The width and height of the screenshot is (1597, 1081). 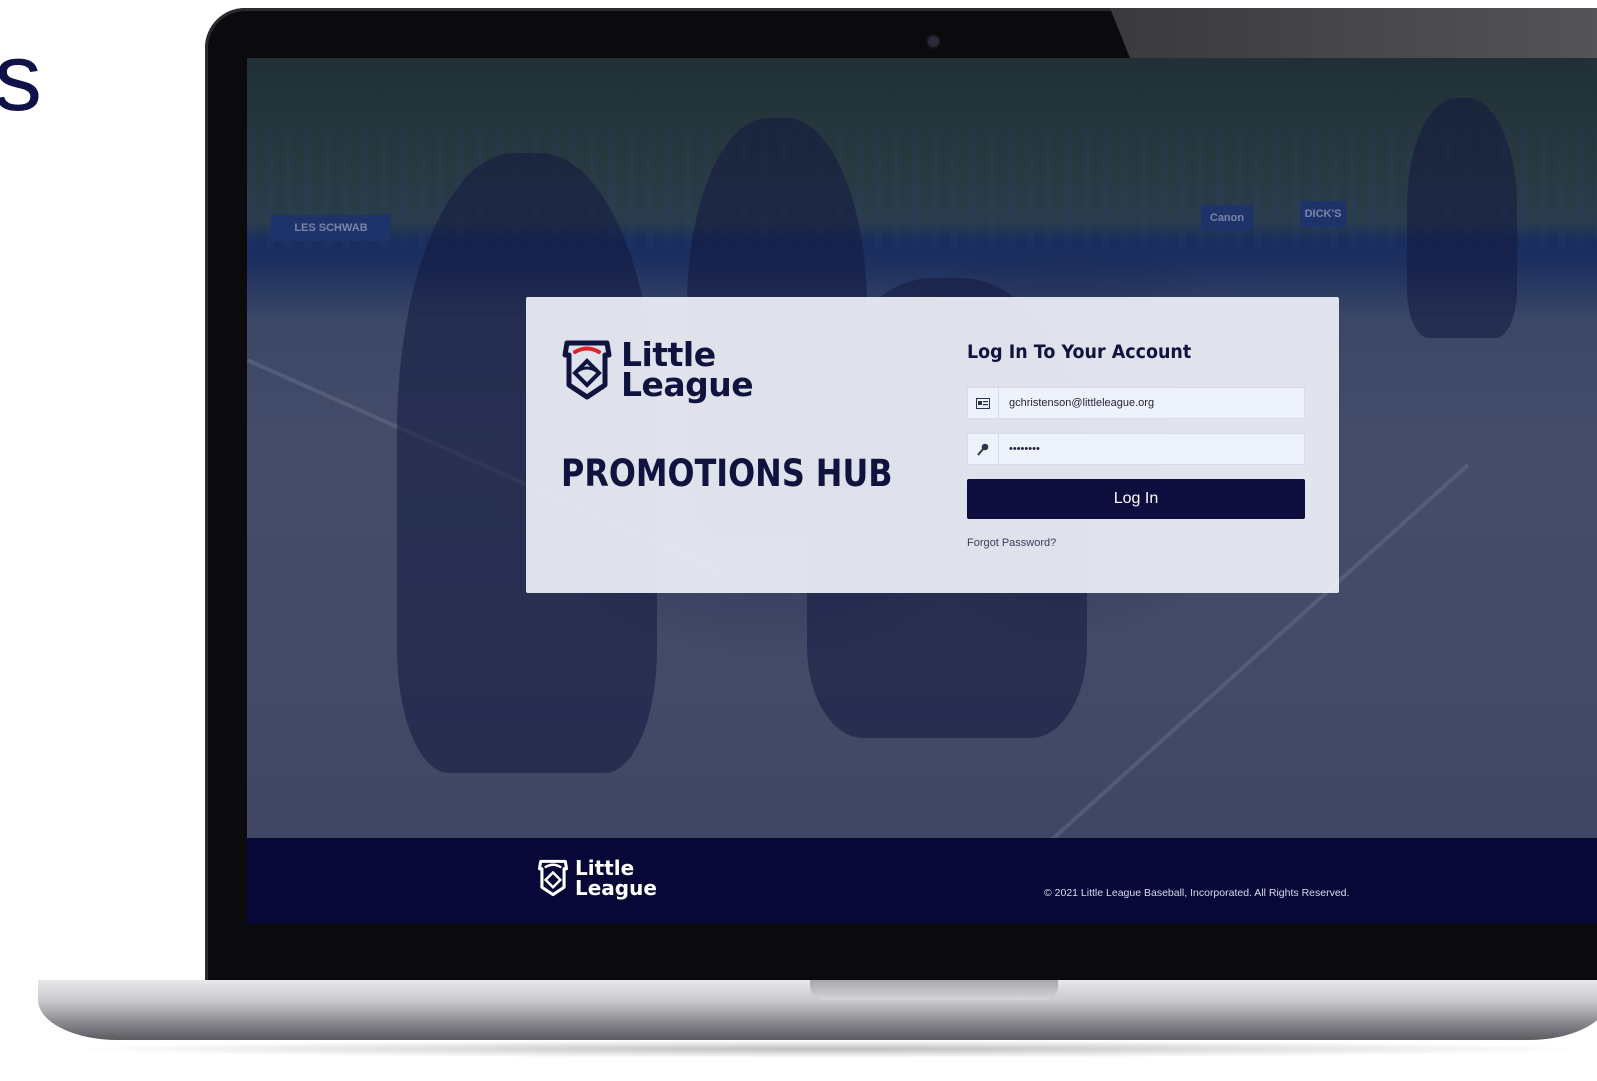 What do you see at coordinates (1151, 403) in the screenshot?
I see `email-input` at bounding box center [1151, 403].